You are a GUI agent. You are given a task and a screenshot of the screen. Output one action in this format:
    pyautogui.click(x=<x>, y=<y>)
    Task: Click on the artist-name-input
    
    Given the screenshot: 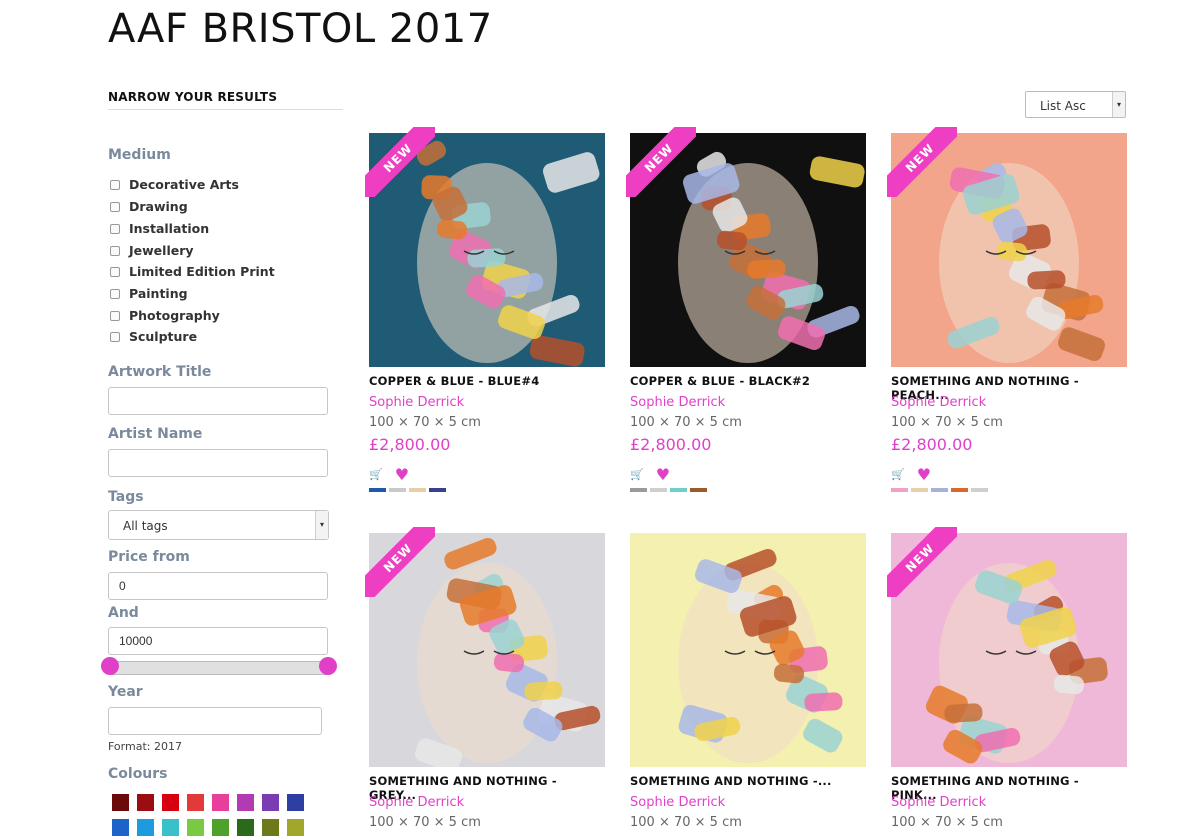 What is the action you would take?
    pyautogui.click(x=218, y=463)
    